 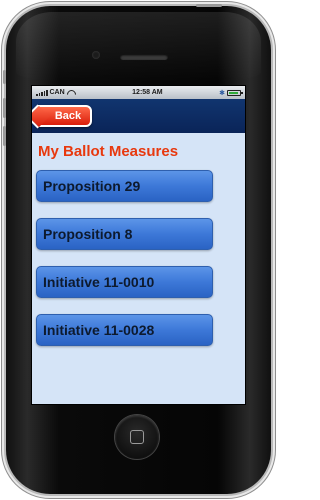 I want to click on measure-label: Proposition 8, so click(x=88, y=234).